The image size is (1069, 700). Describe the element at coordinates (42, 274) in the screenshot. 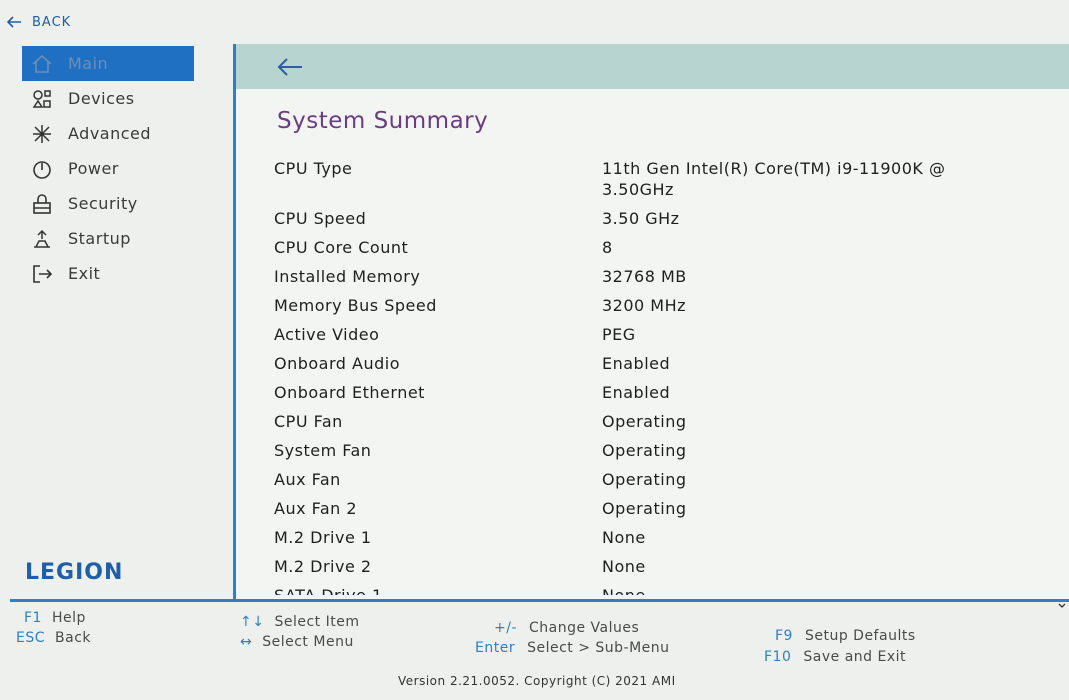

I see `exit-icon` at that location.